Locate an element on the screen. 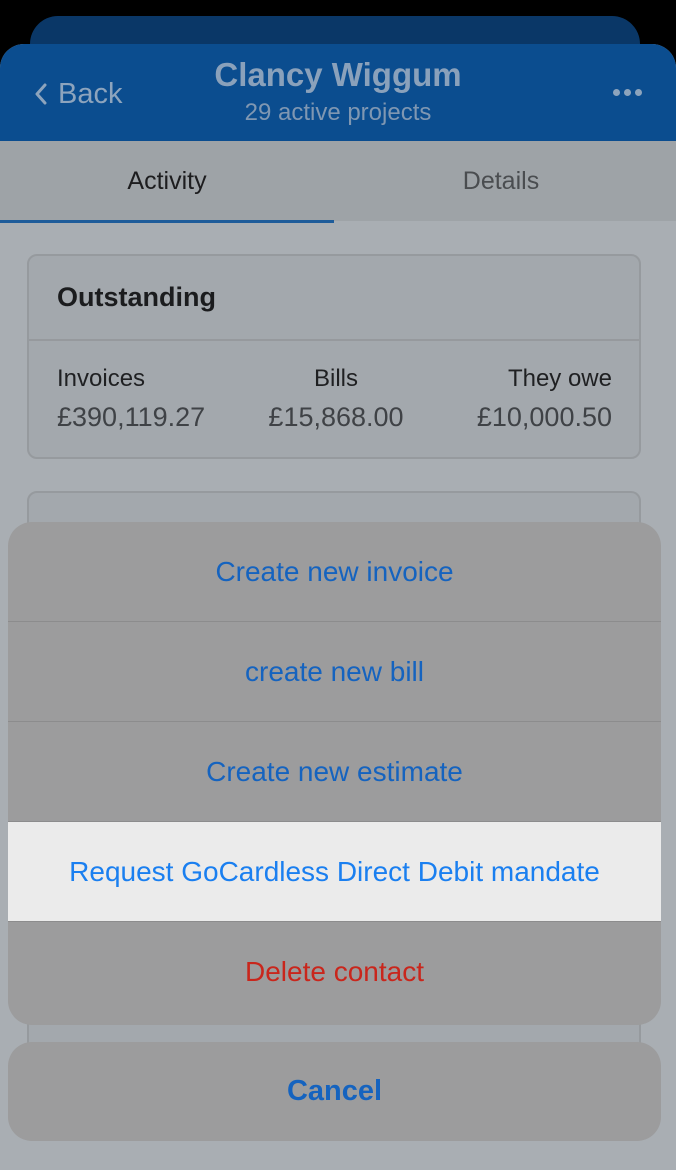 Image resolution: width=676 pixels, height=1170 pixels. create-estimate-action: Create new estimate is located at coordinates (334, 772).